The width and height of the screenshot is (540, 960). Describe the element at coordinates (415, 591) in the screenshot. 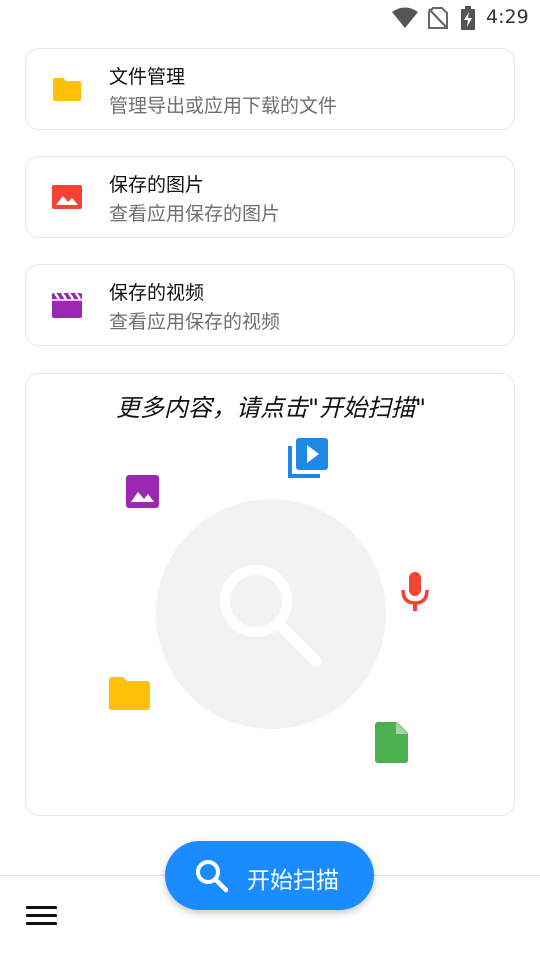

I see `microphone-icon` at that location.